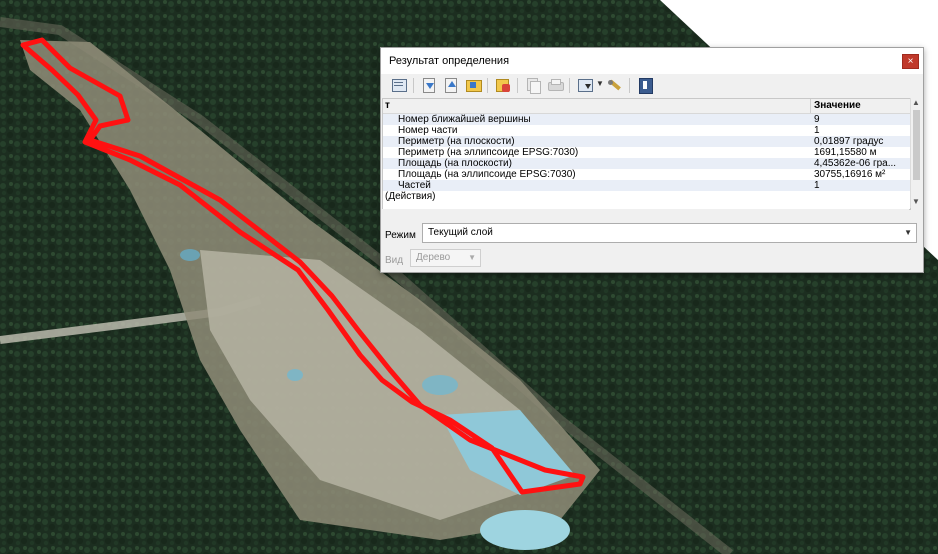  I want to click on attribute-label: Номер ближайшей вершины, so click(464, 119).